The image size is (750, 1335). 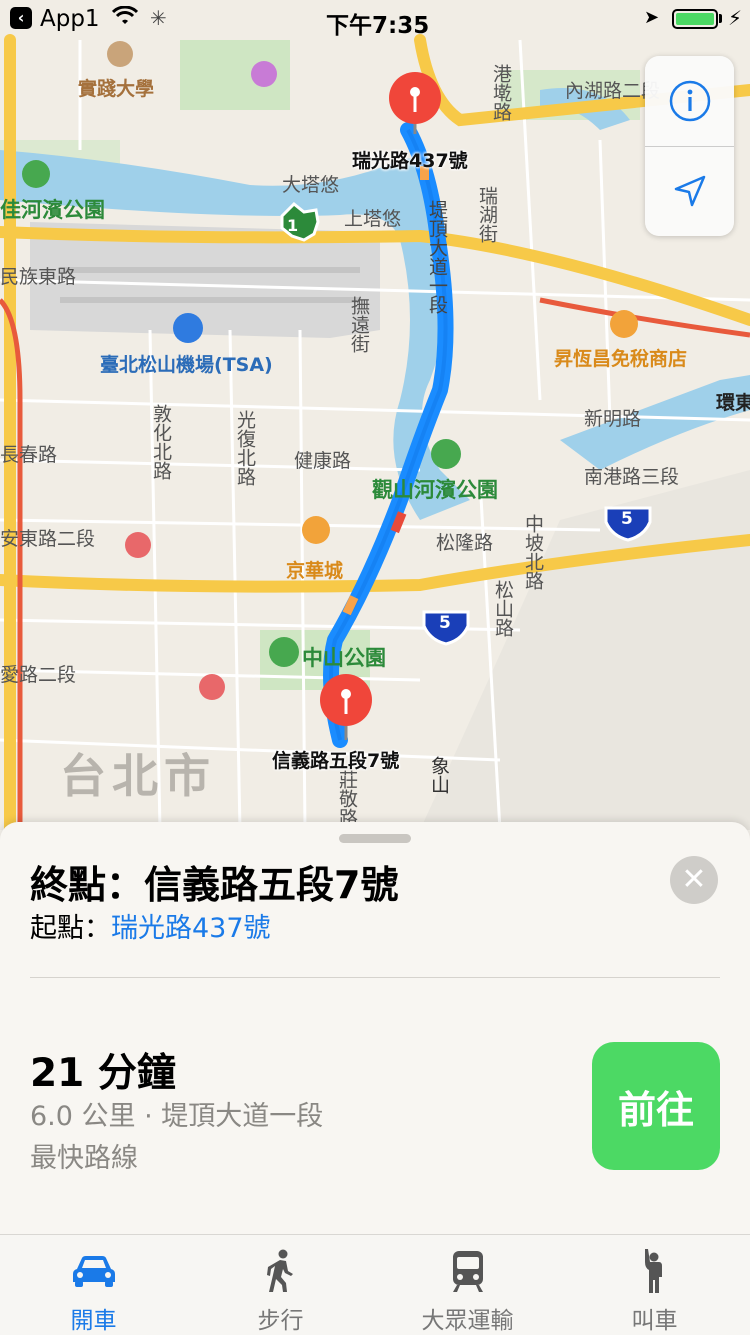 I want to click on university-icon, so click(x=120, y=54).